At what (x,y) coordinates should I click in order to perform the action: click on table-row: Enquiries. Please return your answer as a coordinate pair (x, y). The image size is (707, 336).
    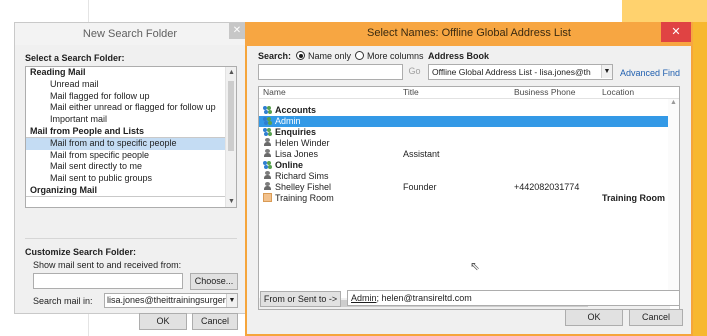
    Looking at the image, I should click on (464, 132).